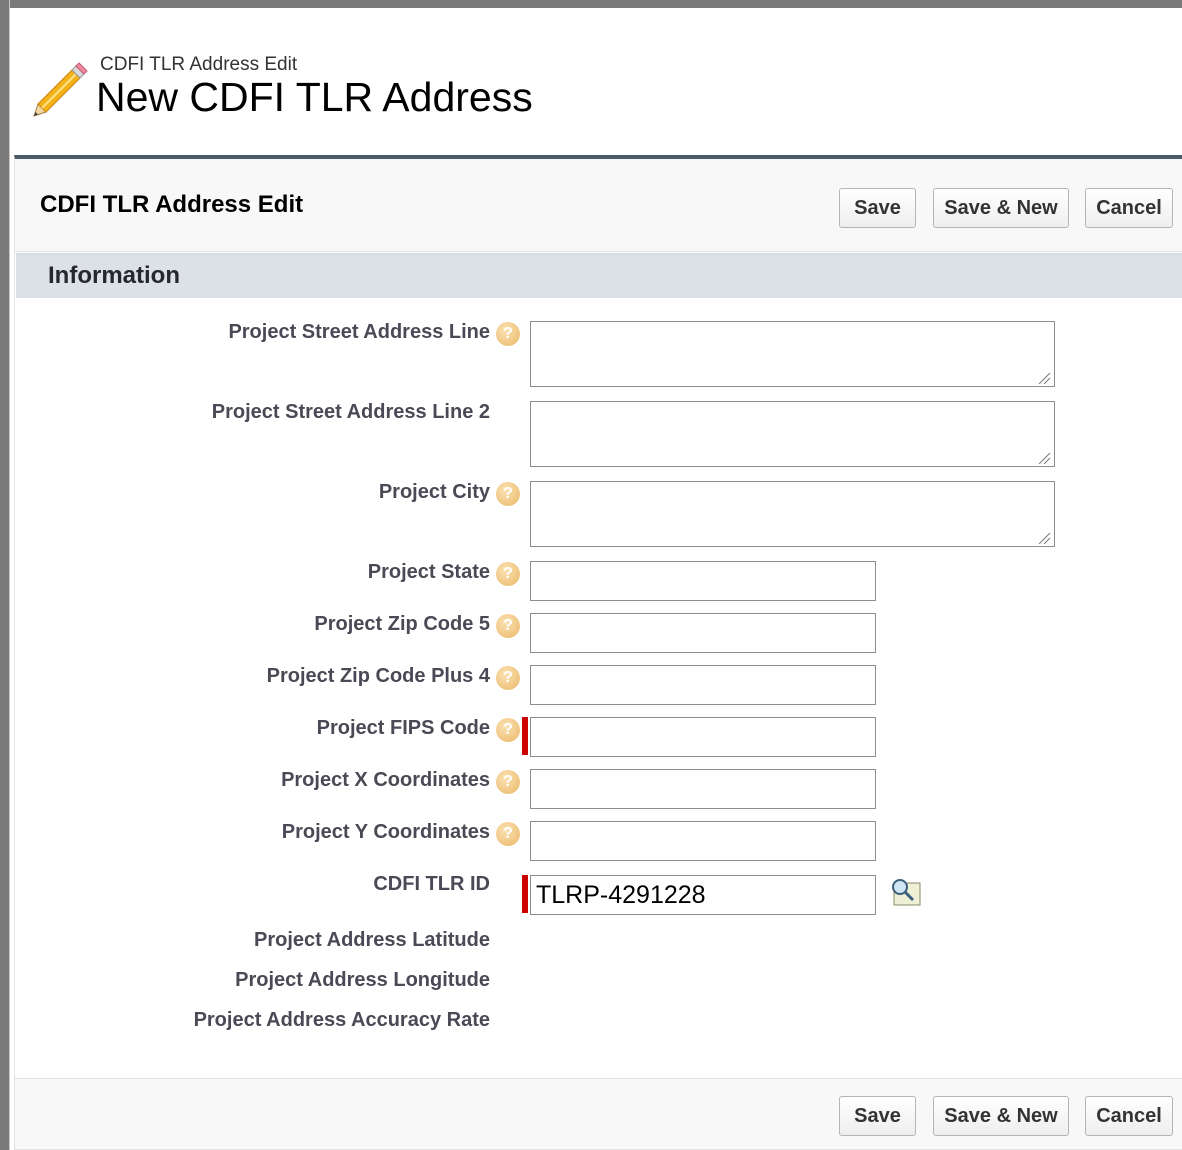 Image resolution: width=1182 pixels, height=1150 pixels. What do you see at coordinates (350, 412) in the screenshot?
I see `street-line-2-label: Project Street Address Line 2` at bounding box center [350, 412].